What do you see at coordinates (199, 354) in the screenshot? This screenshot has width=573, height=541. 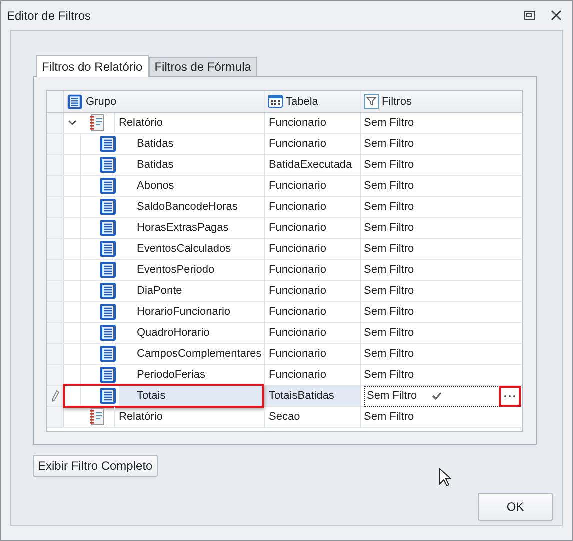 I see `group-name: CamposComplementares` at bounding box center [199, 354].